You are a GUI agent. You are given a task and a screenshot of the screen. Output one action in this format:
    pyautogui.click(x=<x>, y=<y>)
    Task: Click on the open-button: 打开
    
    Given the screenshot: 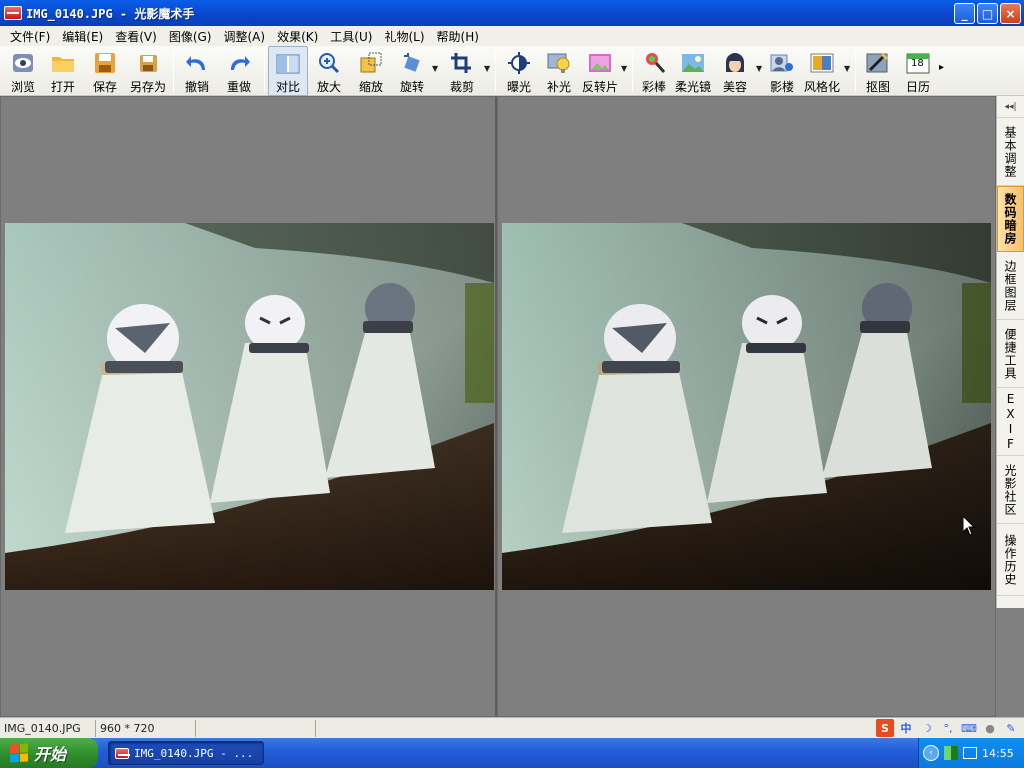 What is the action you would take?
    pyautogui.click(x=63, y=71)
    